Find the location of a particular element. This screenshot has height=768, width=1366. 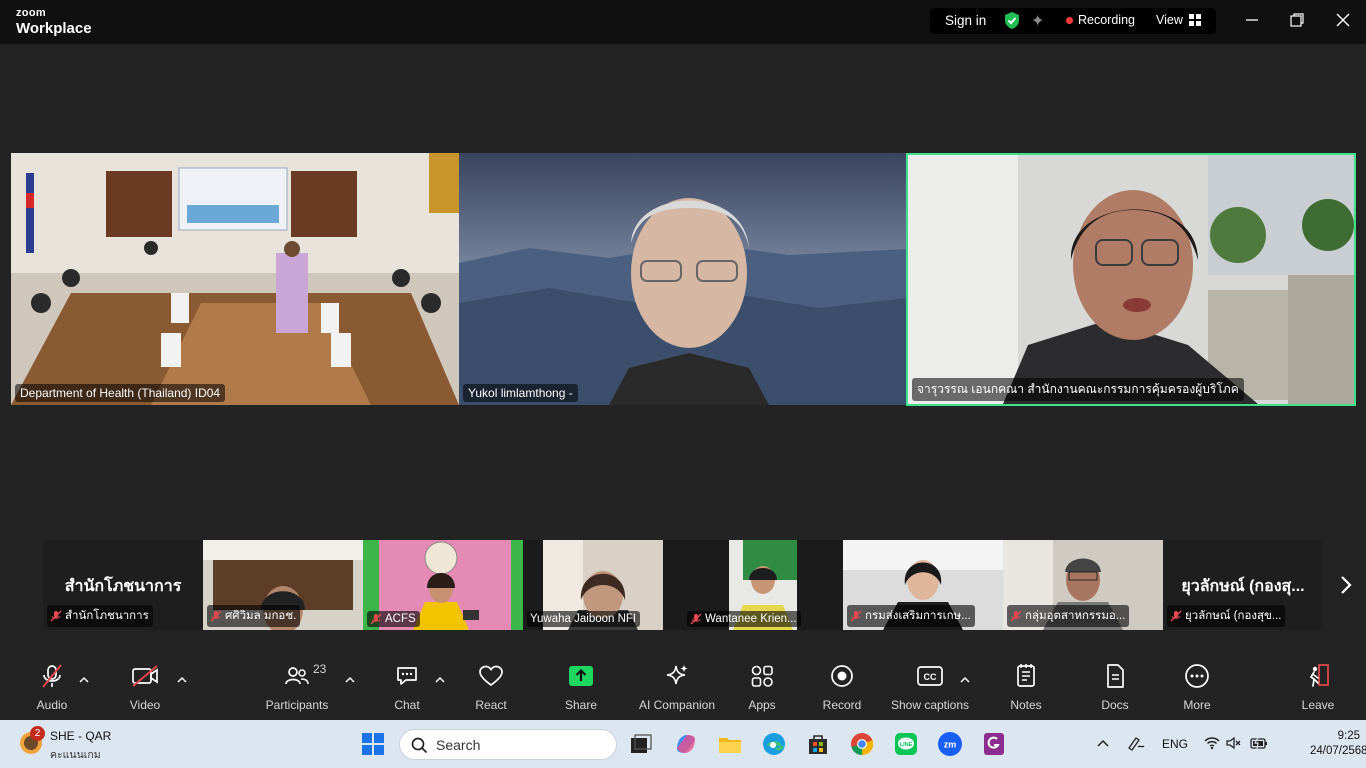

video-button: Video is located at coordinates (145, 690).